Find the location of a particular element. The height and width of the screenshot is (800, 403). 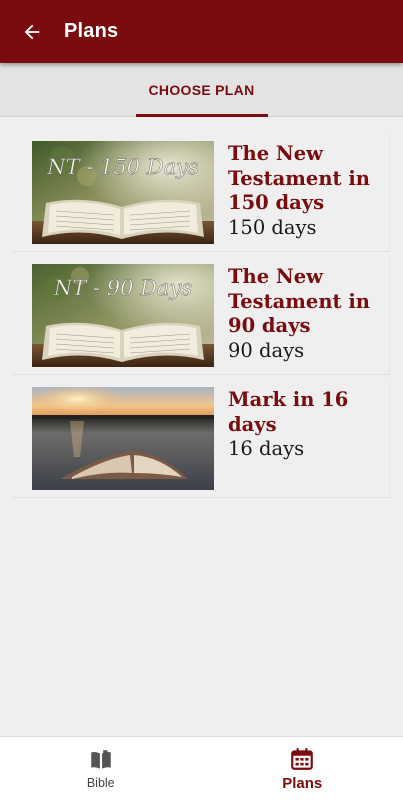

calendar-icon is located at coordinates (302, 758).